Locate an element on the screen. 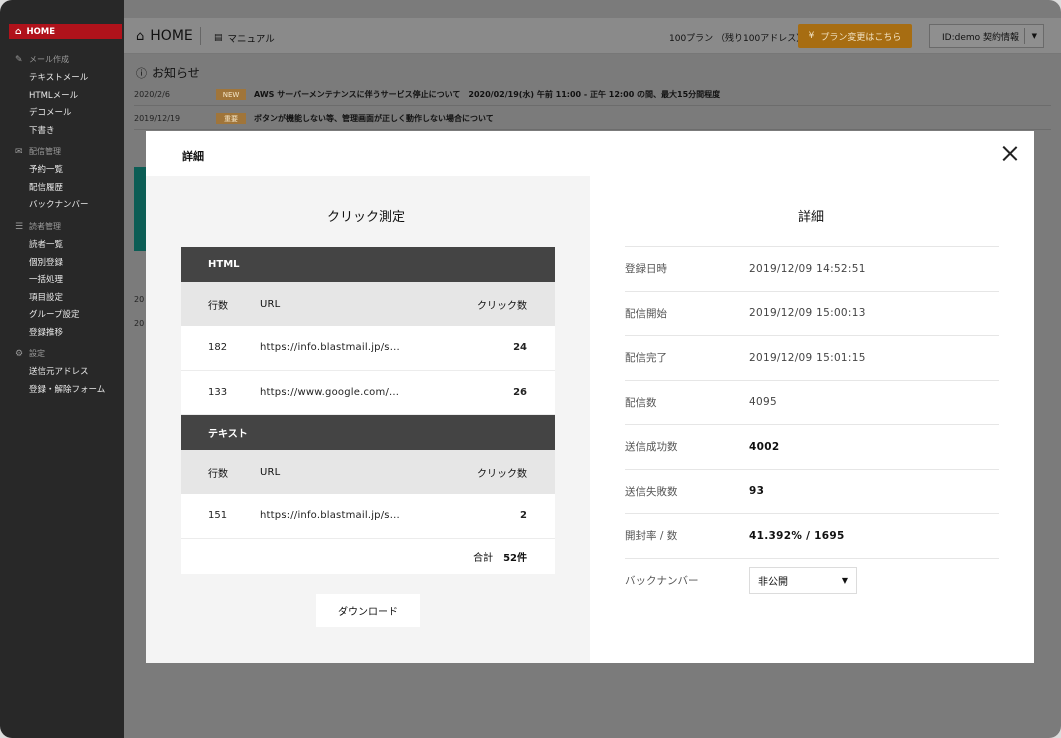 The width and height of the screenshot is (1061, 738). detail-value: 2019/12/09 15:00:13 is located at coordinates (807, 313).